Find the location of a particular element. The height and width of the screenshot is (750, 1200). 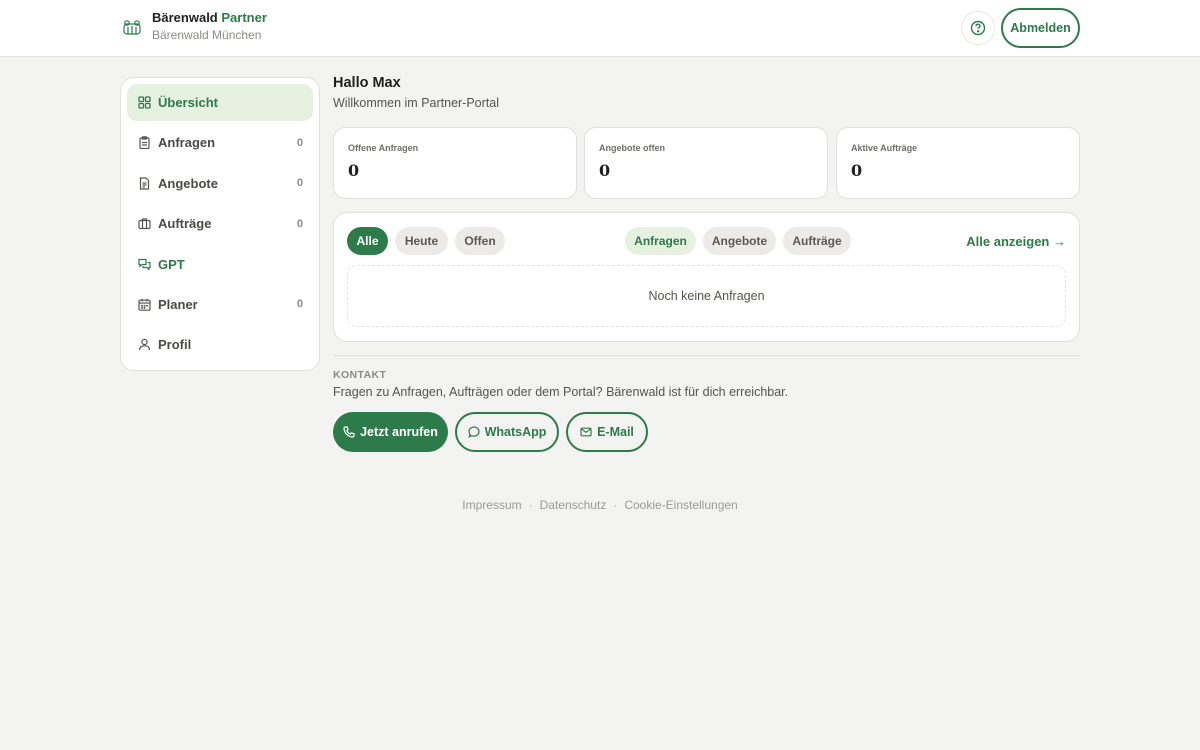

footer-link-datenschutz: Datenschutz is located at coordinates (573, 505).